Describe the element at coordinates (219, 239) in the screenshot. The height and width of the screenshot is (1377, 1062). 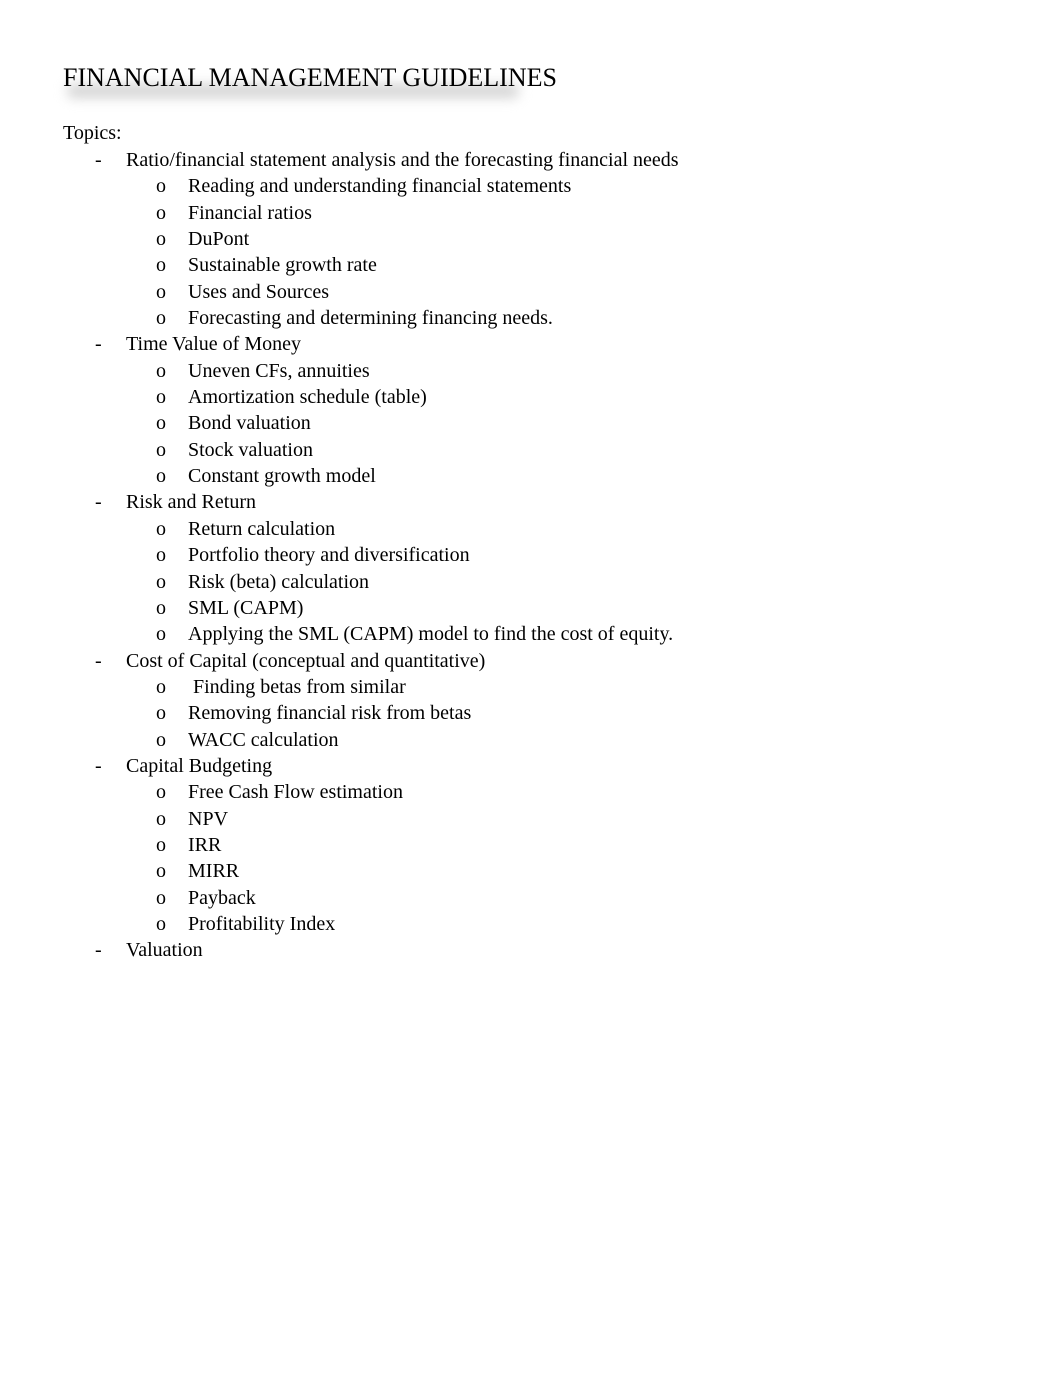
I see `subtopic-label: DuPont` at that location.